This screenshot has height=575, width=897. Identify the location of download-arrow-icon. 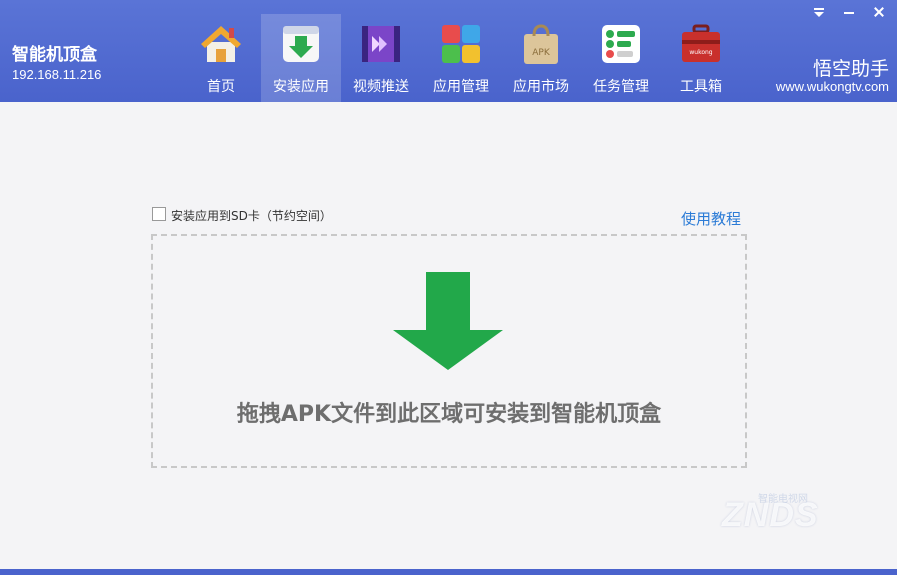
(448, 321).